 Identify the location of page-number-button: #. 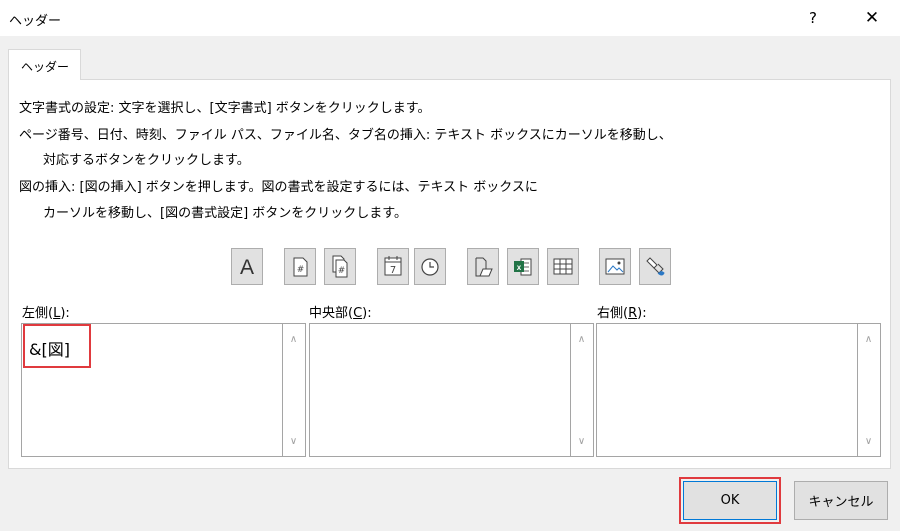
(300, 266).